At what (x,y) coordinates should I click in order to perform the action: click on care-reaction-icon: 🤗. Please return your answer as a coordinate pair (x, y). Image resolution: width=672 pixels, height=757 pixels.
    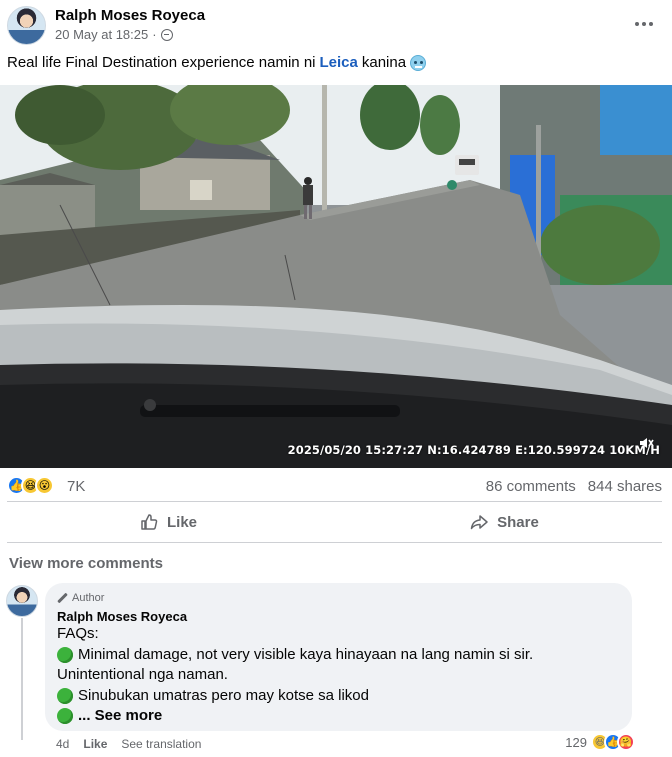
    Looking at the image, I should click on (626, 742).